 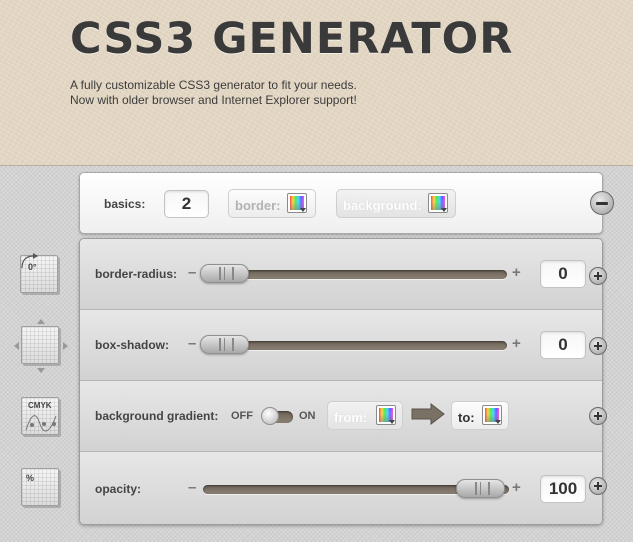 What do you see at coordinates (480, 488) in the screenshot?
I see `opacity-slider-handle` at bounding box center [480, 488].